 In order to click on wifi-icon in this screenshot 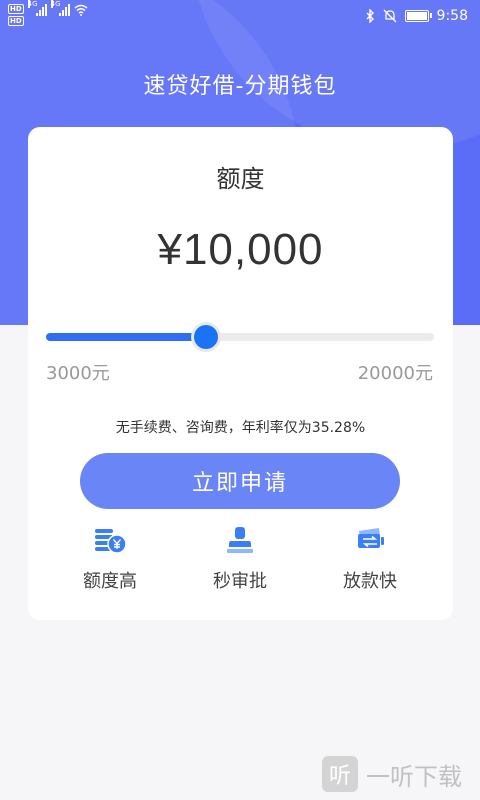, I will do `click(81, 10)`.